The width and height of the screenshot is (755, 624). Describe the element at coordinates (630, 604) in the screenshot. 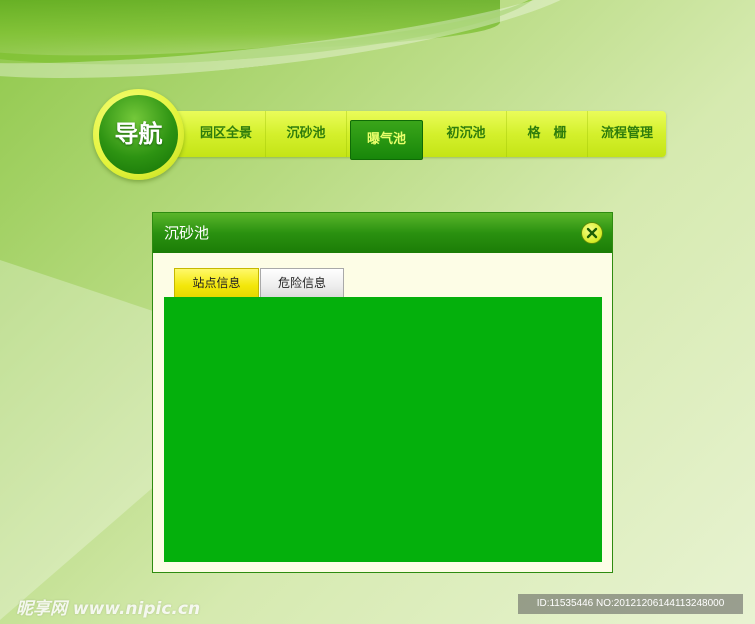

I see `watermark-id: ID:11535446 NO:20121206144113248000` at that location.